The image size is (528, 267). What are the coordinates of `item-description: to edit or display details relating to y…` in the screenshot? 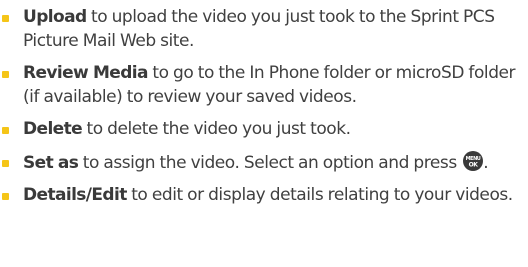 It's located at (319, 195).